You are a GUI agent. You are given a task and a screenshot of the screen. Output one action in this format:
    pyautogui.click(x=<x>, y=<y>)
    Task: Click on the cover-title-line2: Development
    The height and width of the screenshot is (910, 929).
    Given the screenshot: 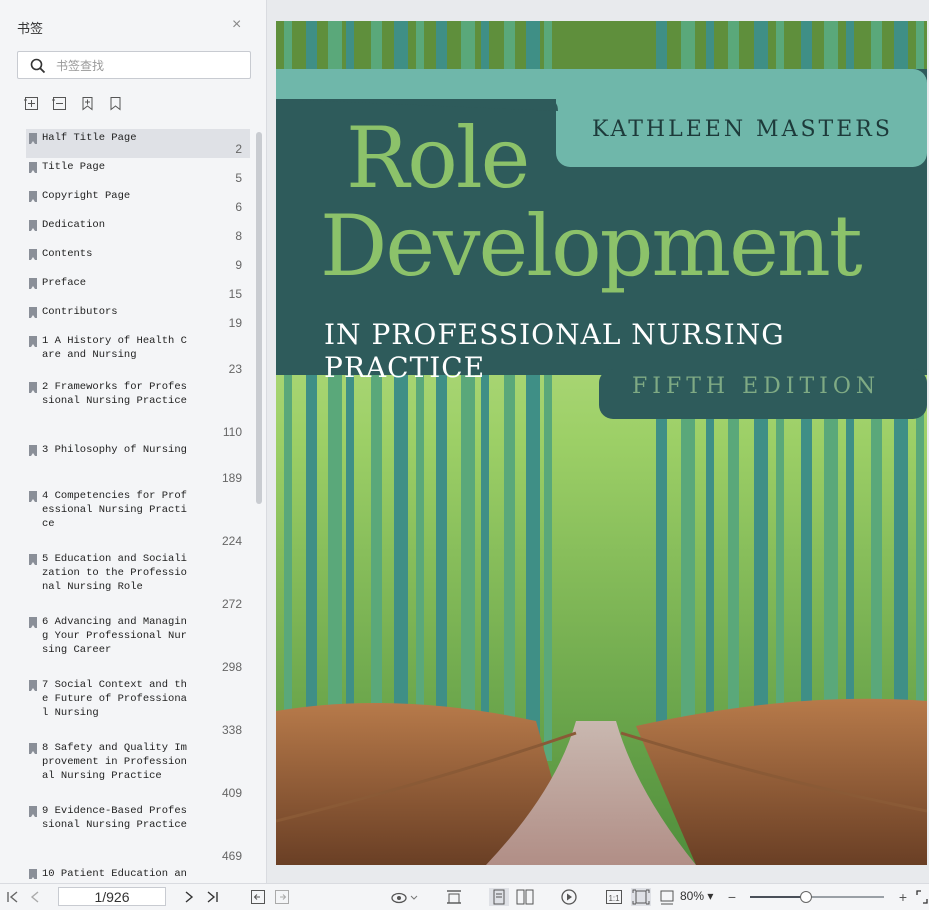 What is the action you would take?
    pyautogui.click(x=591, y=246)
    